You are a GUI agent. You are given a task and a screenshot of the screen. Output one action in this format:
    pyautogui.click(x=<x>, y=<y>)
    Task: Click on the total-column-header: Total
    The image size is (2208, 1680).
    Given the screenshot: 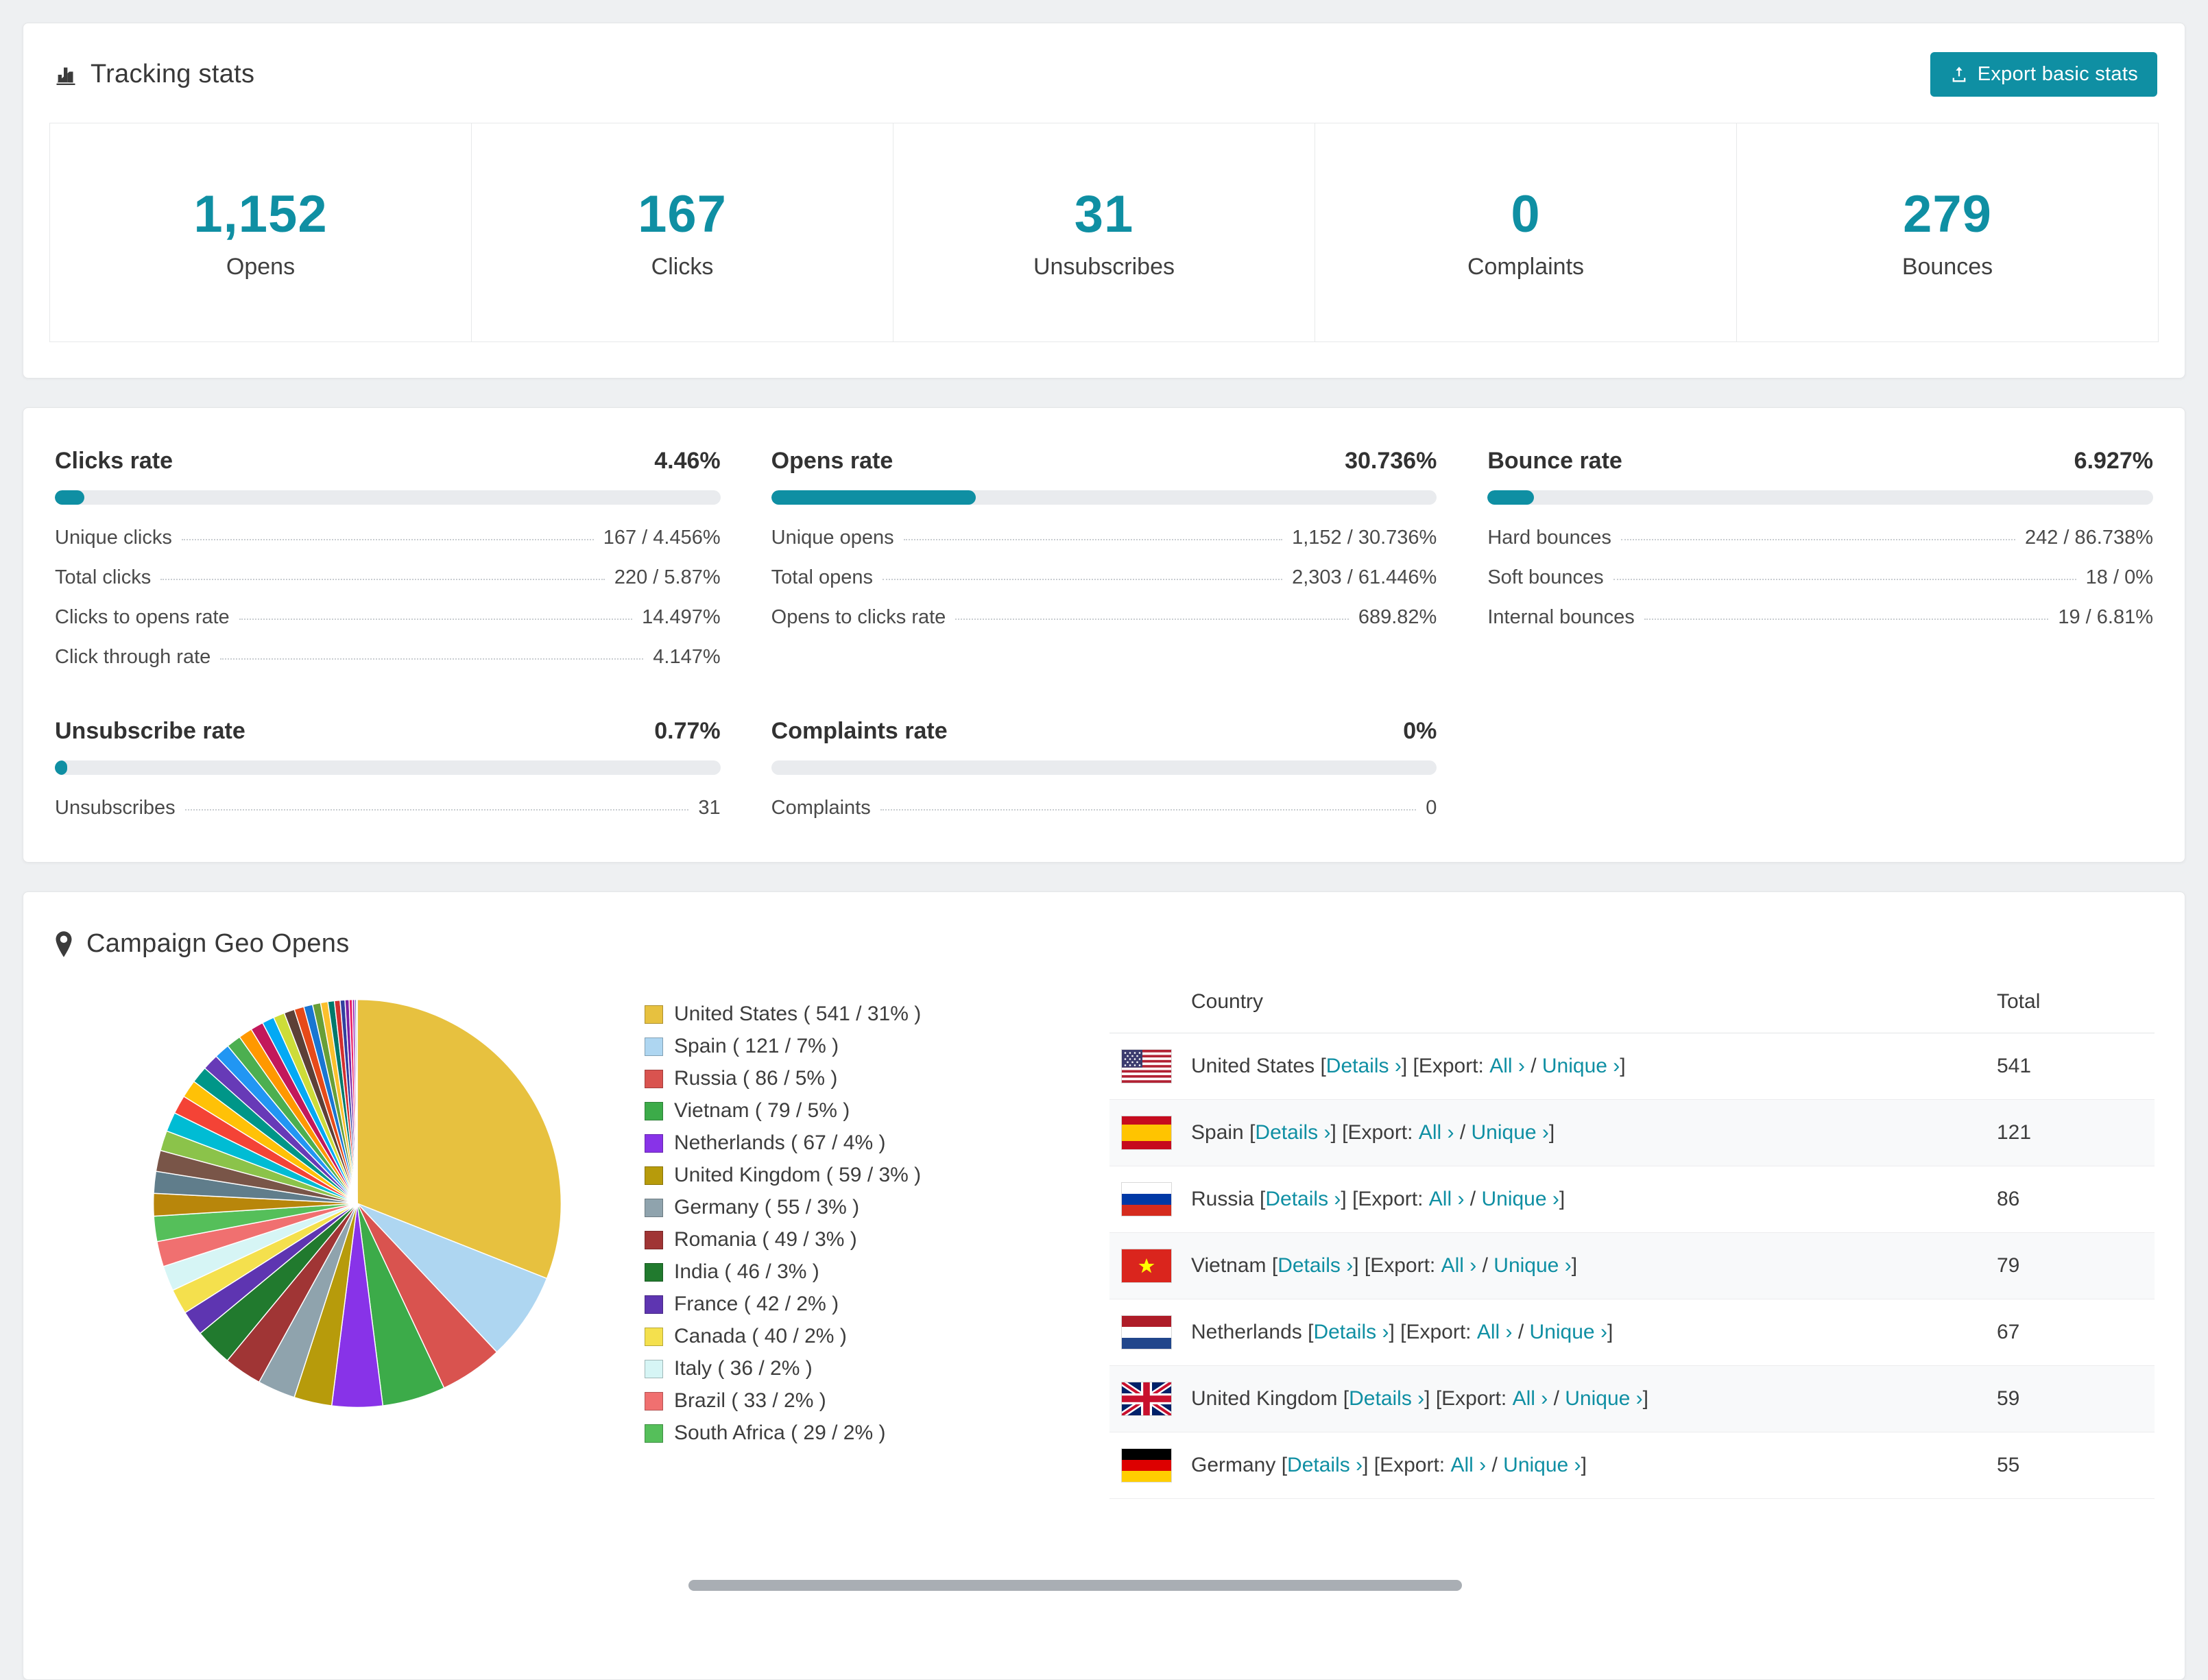 What is the action you would take?
    pyautogui.click(x=2019, y=1001)
    